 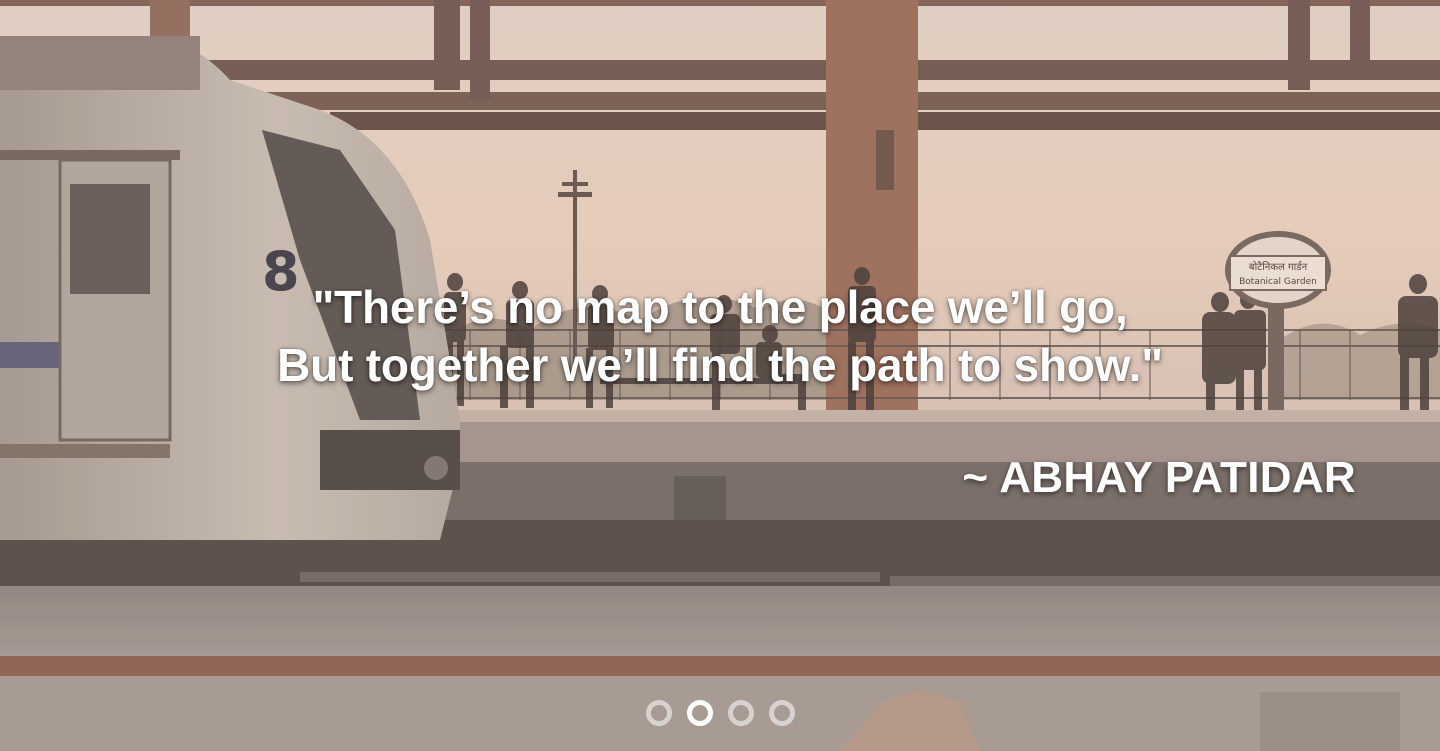 I want to click on quote-author: ~ ABHAY PATIDAR, so click(x=1159, y=477).